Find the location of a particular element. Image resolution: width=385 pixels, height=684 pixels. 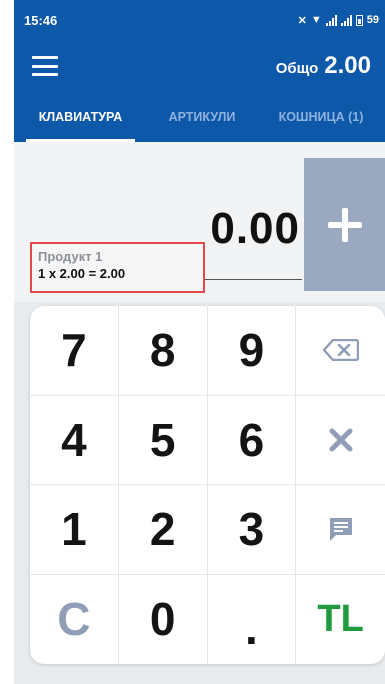

key-9: 9 is located at coordinates (252, 351).